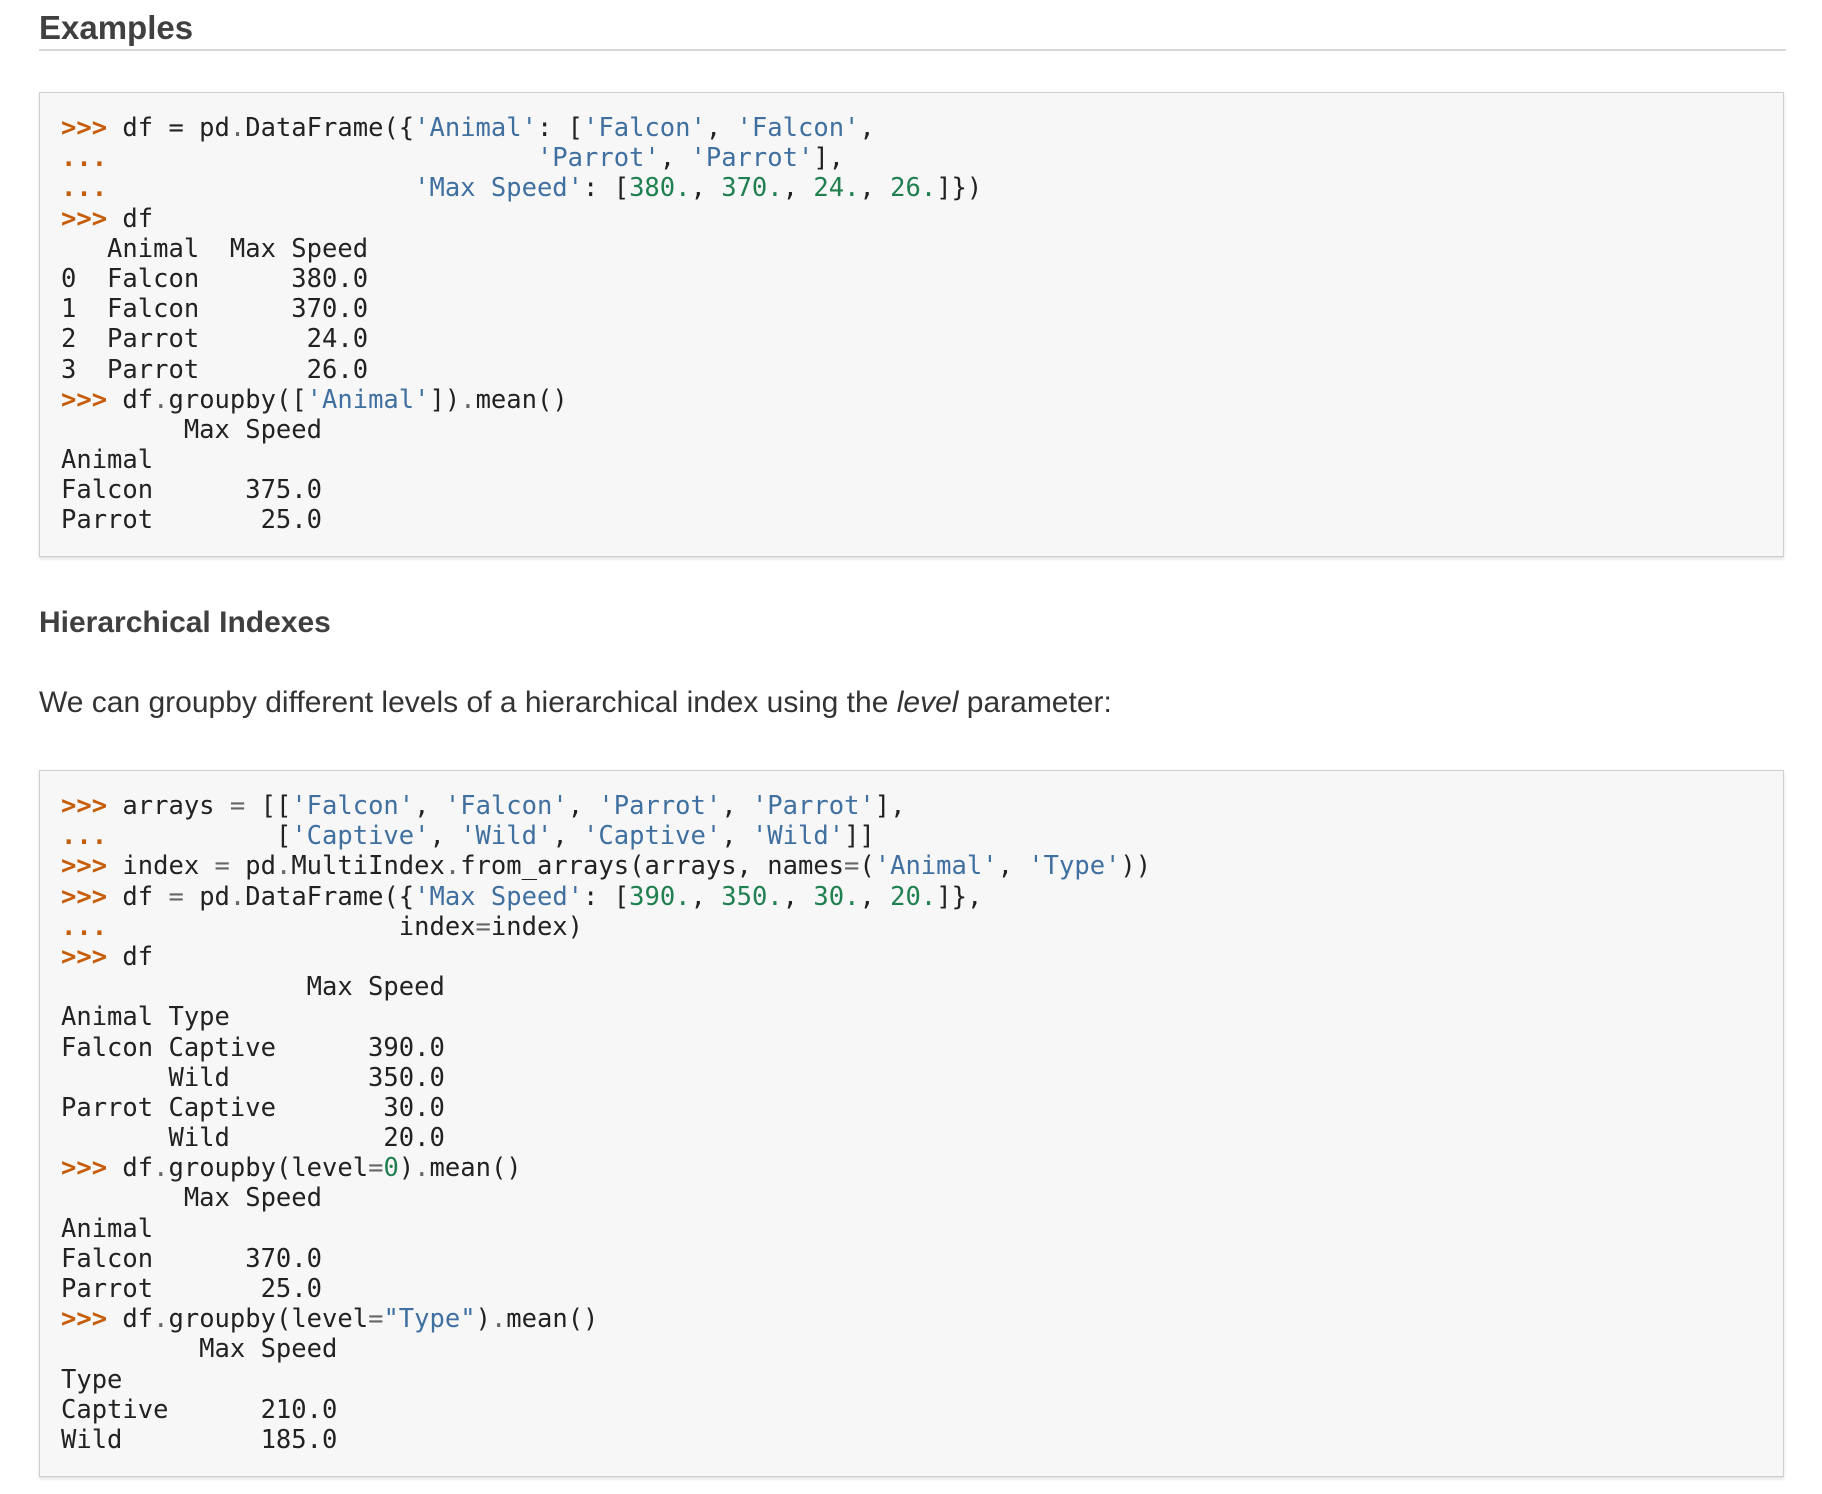 Image resolution: width=1822 pixels, height=1494 pixels. What do you see at coordinates (168, 866) in the screenshot?
I see `code-text: index` at bounding box center [168, 866].